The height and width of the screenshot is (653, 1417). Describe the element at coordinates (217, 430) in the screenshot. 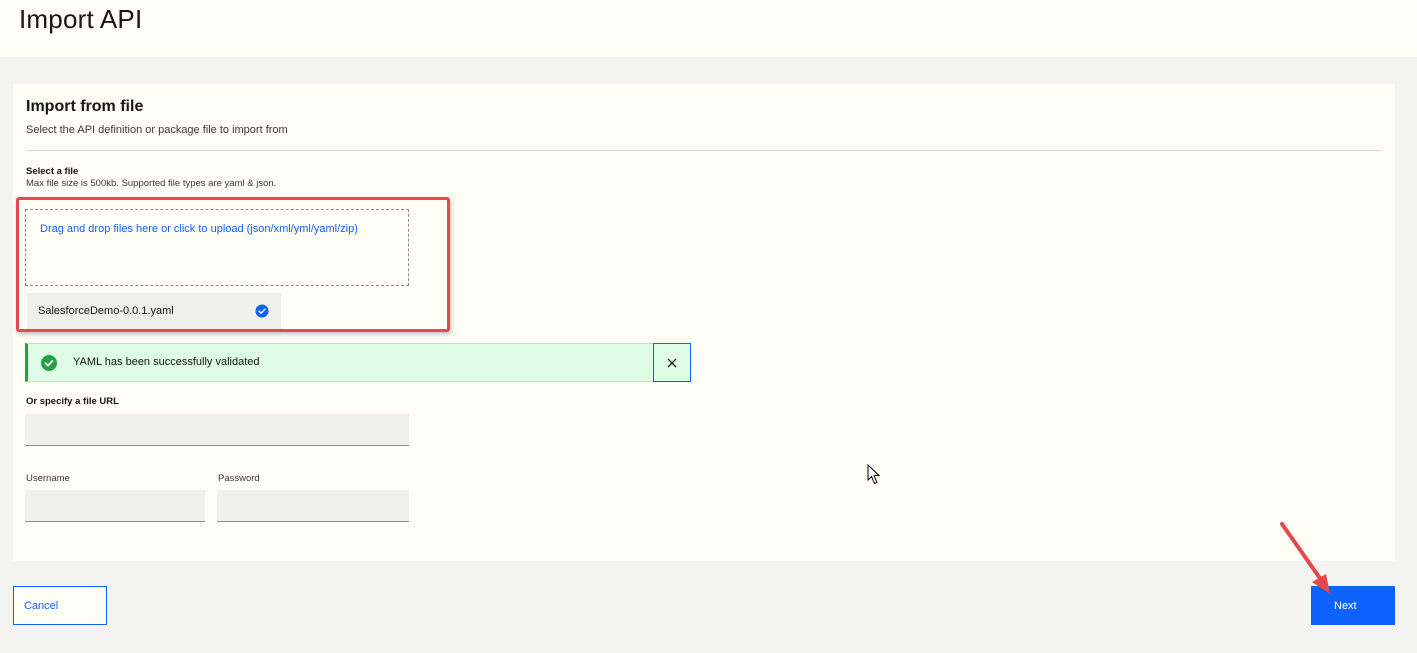

I see `file-url-input` at that location.